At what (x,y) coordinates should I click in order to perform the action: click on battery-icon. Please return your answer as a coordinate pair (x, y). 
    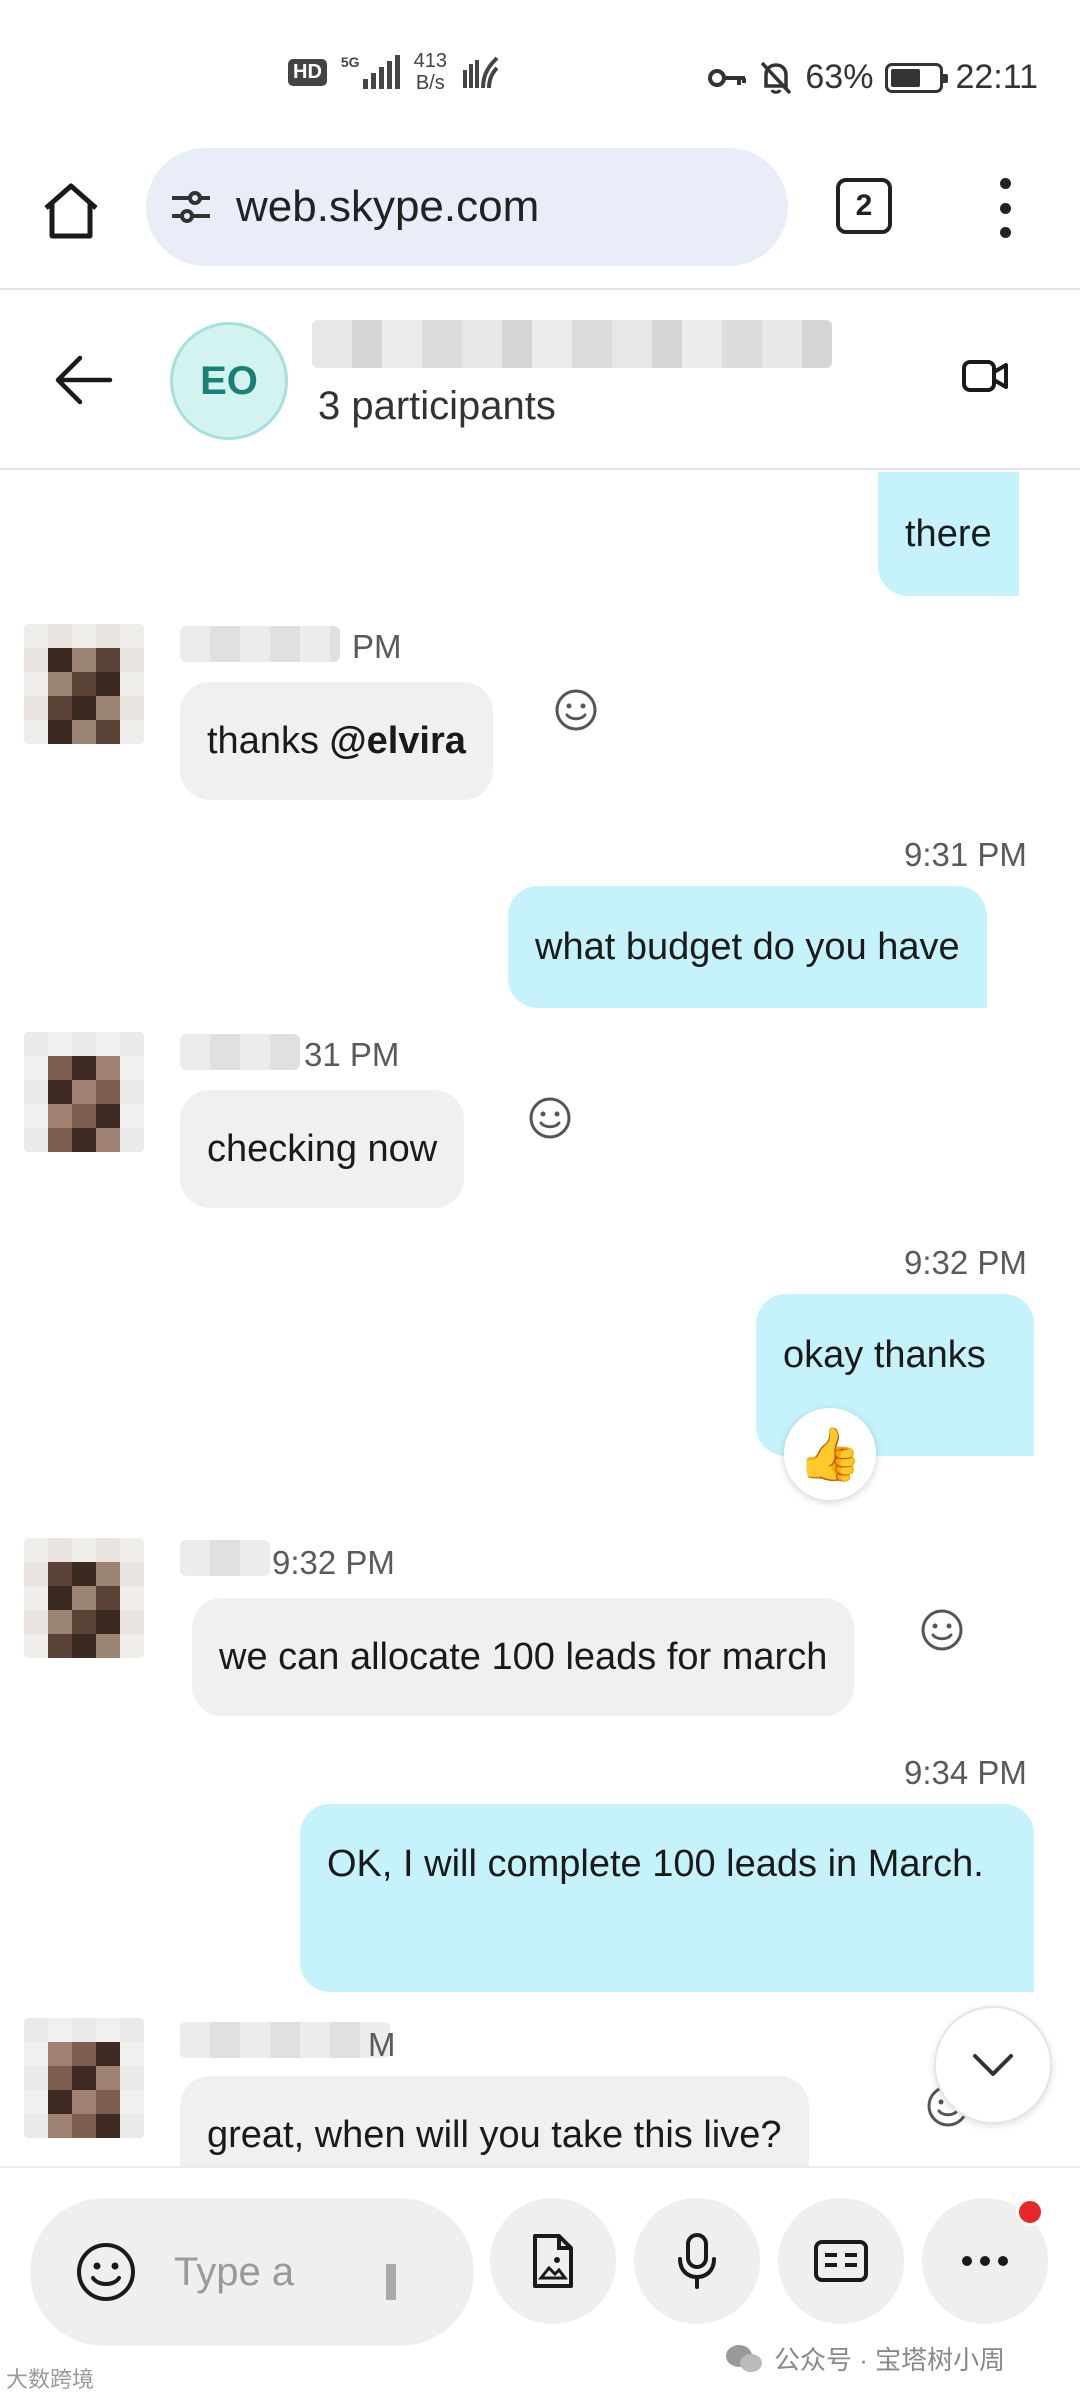
    Looking at the image, I should click on (917, 77).